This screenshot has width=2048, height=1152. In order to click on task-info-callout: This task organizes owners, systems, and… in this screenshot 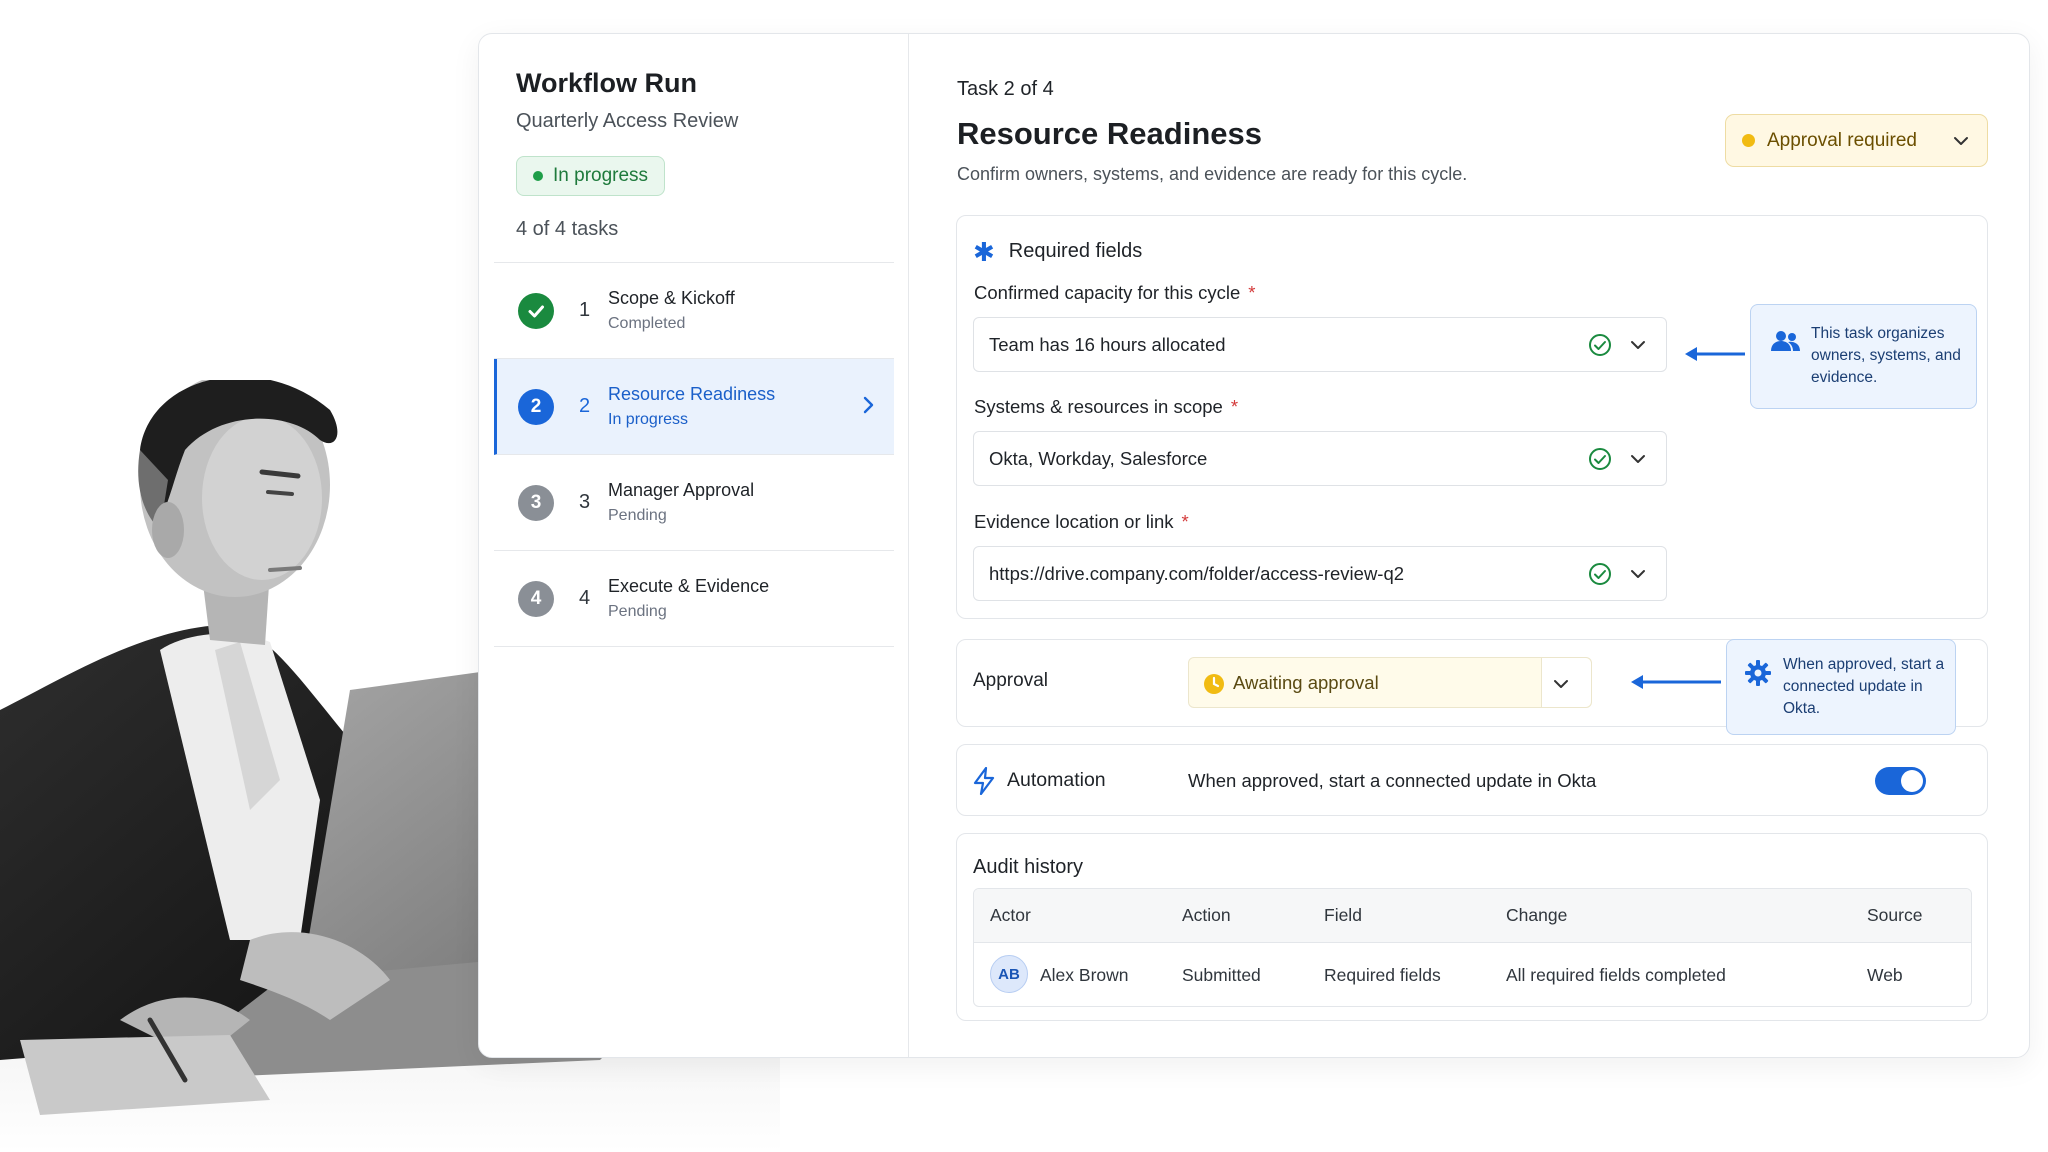, I will do `click(1863, 356)`.